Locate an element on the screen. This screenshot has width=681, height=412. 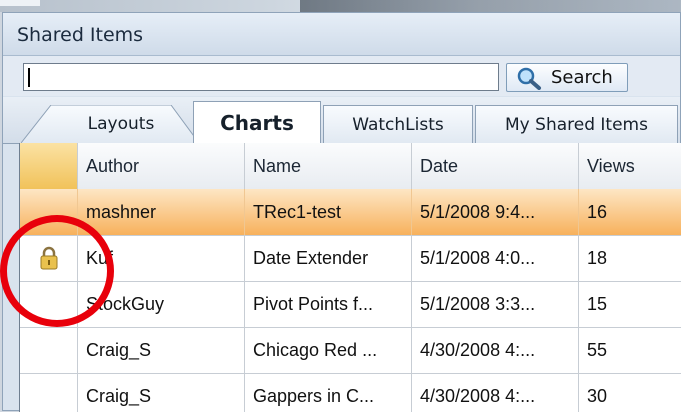
tab-layouts: Layouts is located at coordinates (121, 124).